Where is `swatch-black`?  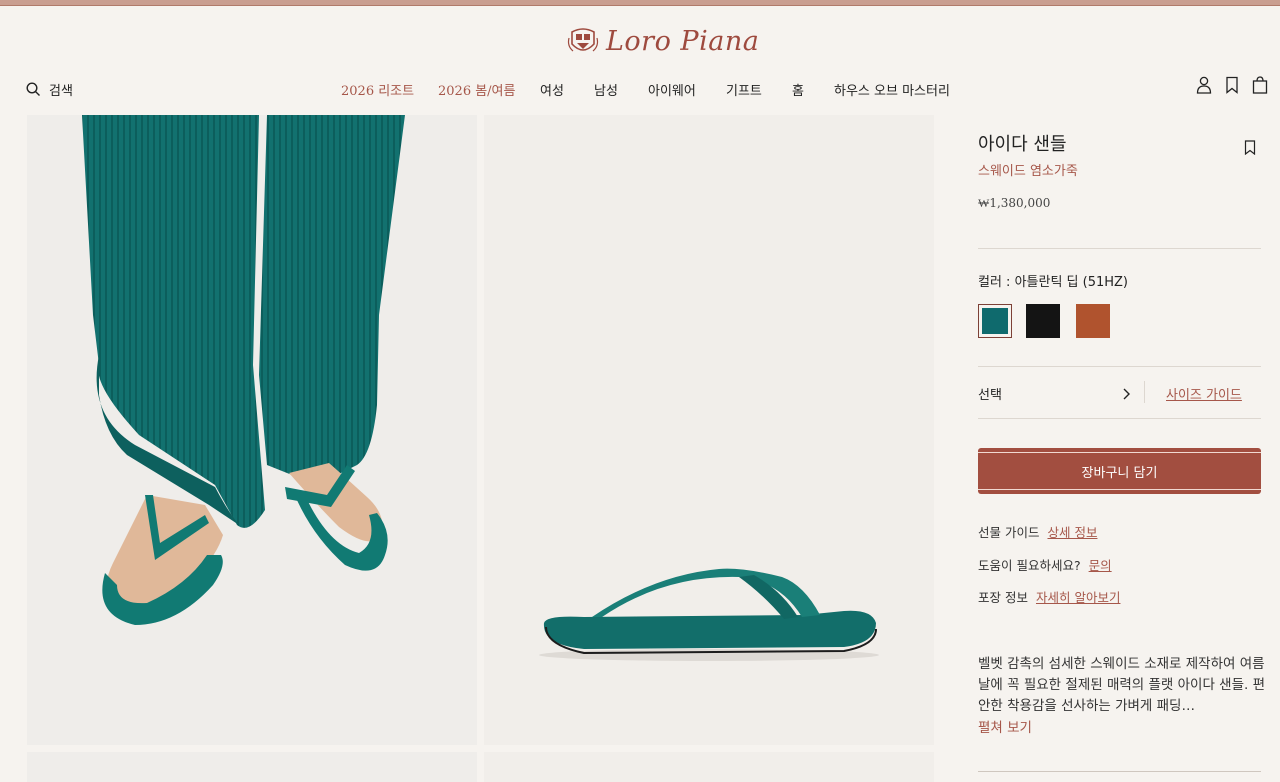 swatch-black is located at coordinates (1043, 321).